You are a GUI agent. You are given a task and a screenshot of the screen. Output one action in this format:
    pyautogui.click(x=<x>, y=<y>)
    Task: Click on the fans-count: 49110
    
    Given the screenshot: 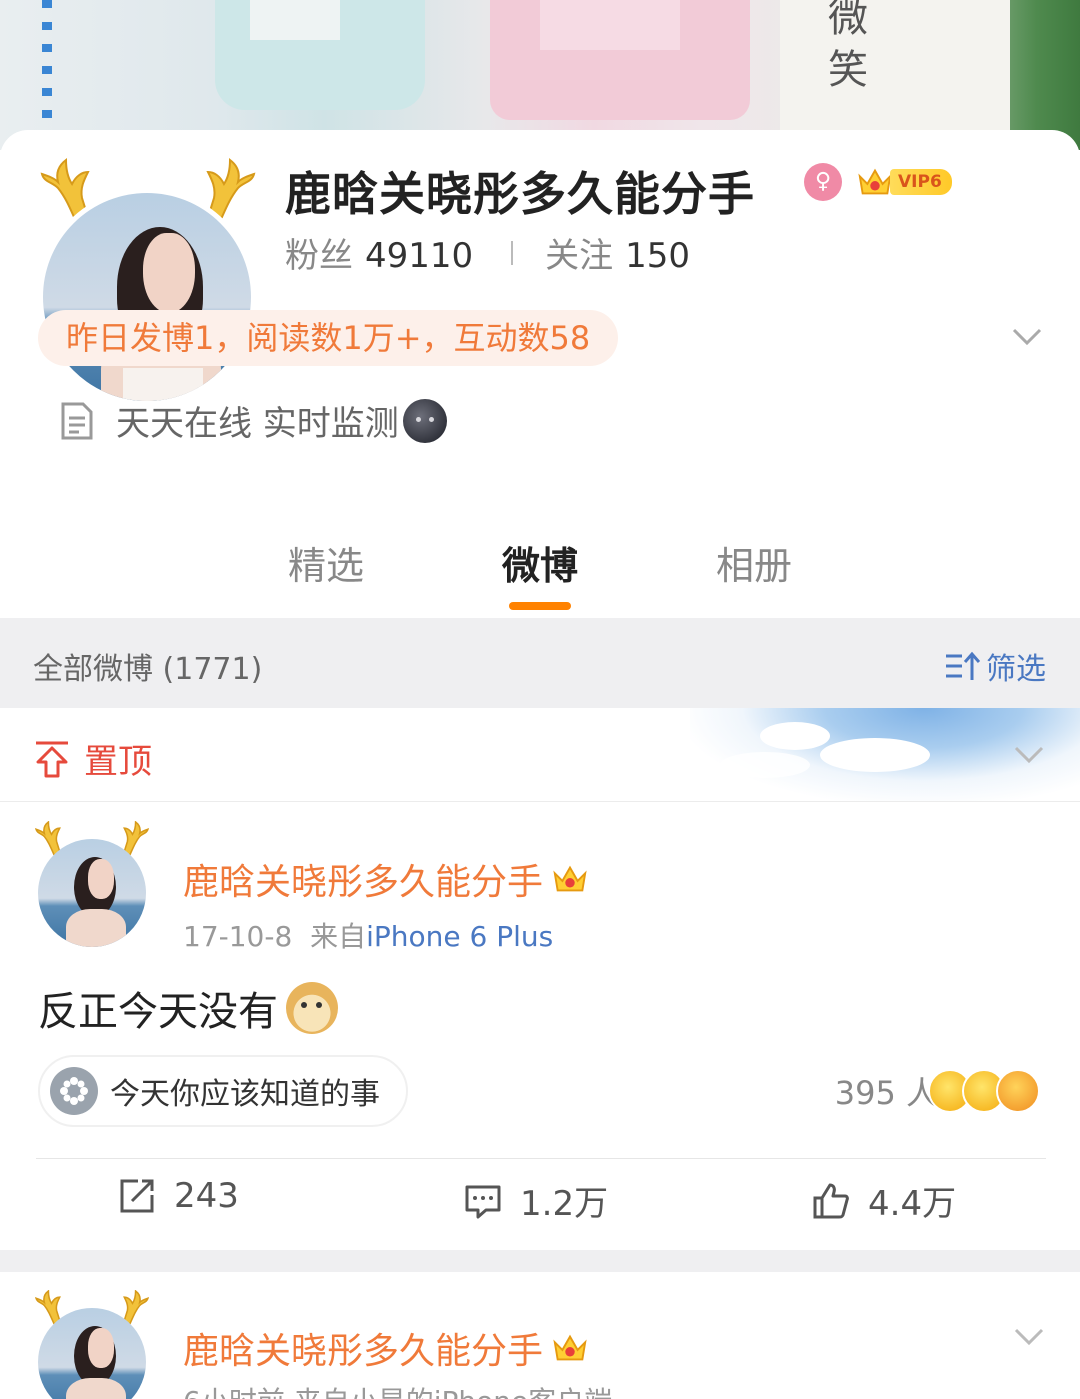 What is the action you would take?
    pyautogui.click(x=419, y=256)
    